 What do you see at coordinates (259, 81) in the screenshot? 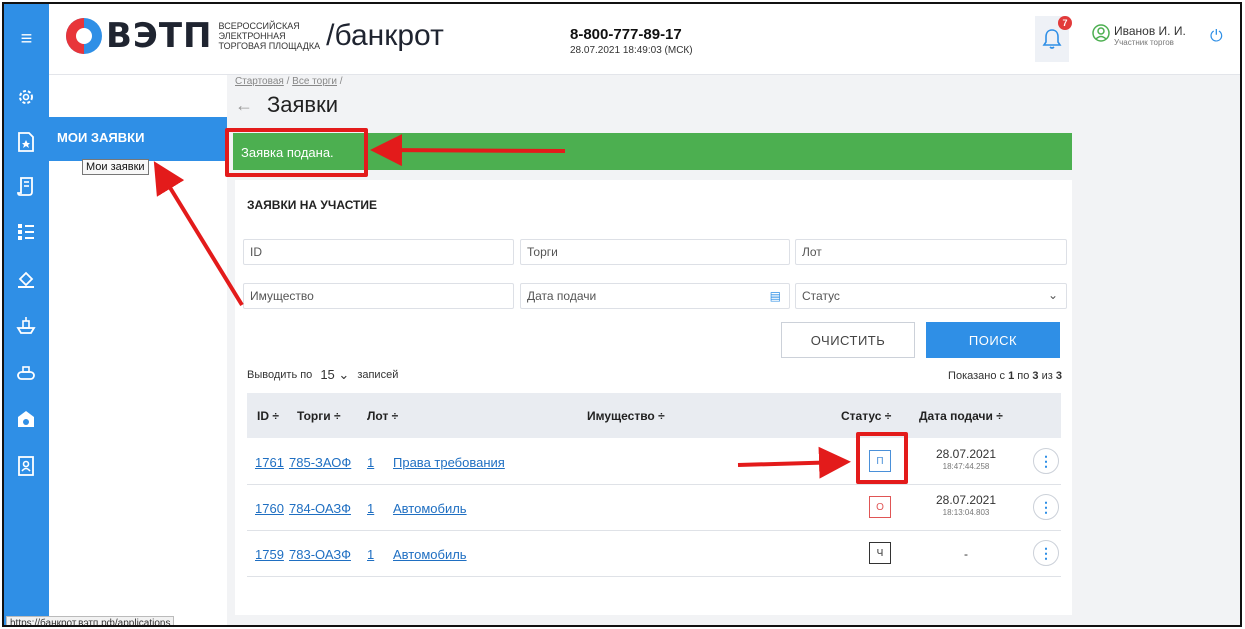
I see `breadcrumb-home-link: Стартовая` at bounding box center [259, 81].